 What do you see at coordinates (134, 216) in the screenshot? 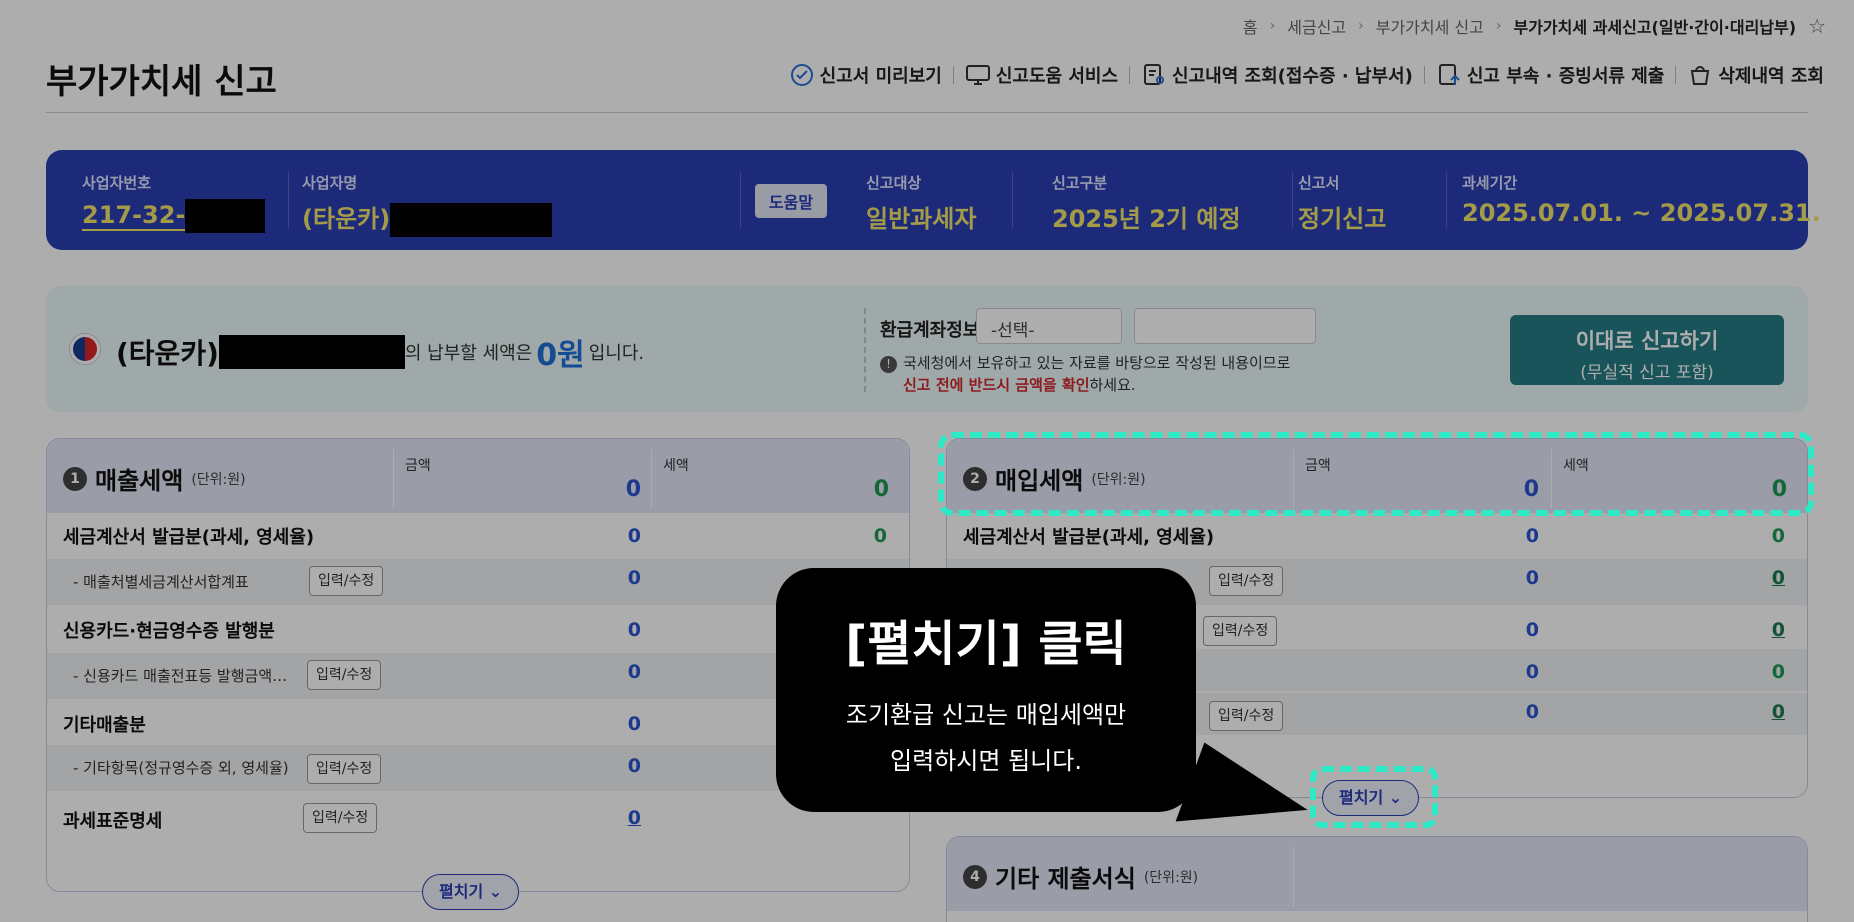
I see `biz-no-value: 217-32-` at bounding box center [134, 216].